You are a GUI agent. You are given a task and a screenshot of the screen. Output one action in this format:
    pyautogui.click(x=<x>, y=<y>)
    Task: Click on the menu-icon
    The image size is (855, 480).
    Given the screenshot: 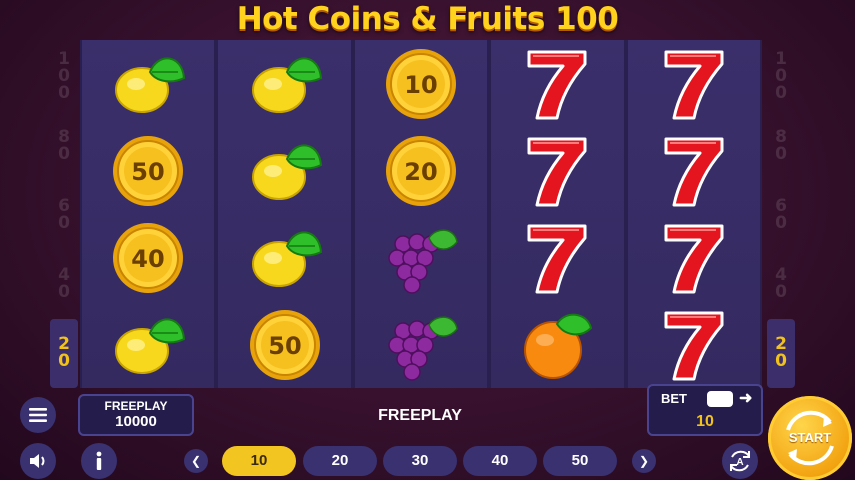 What is the action you would take?
    pyautogui.click(x=38, y=415)
    